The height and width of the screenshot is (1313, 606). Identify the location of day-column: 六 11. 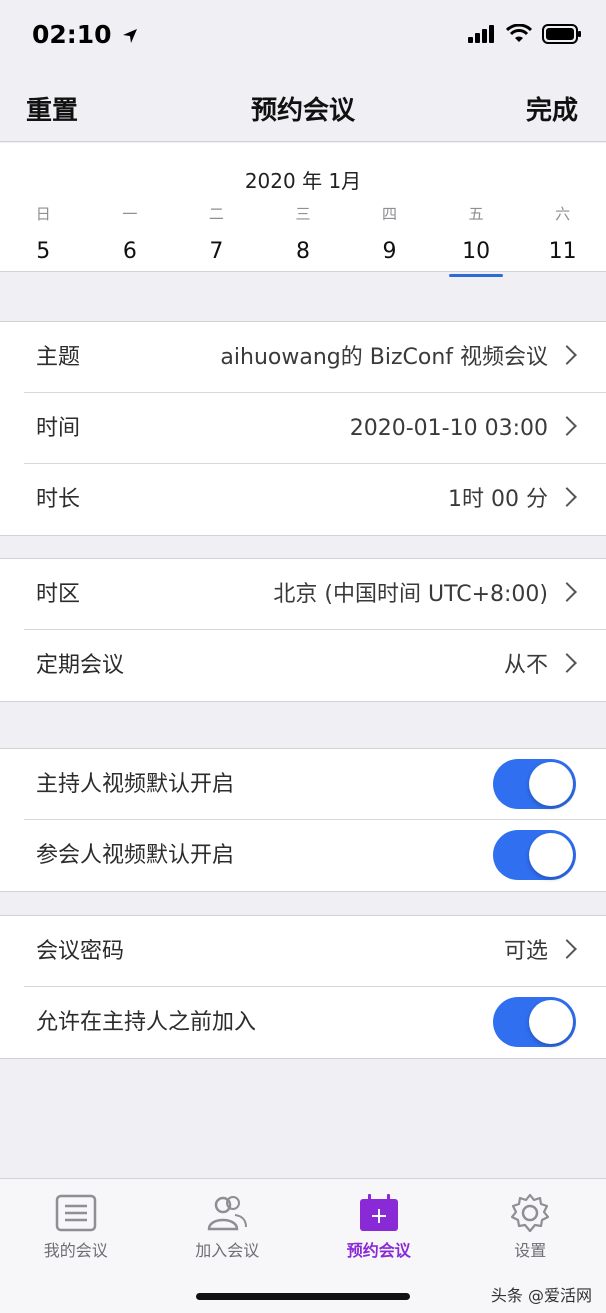
(562, 235).